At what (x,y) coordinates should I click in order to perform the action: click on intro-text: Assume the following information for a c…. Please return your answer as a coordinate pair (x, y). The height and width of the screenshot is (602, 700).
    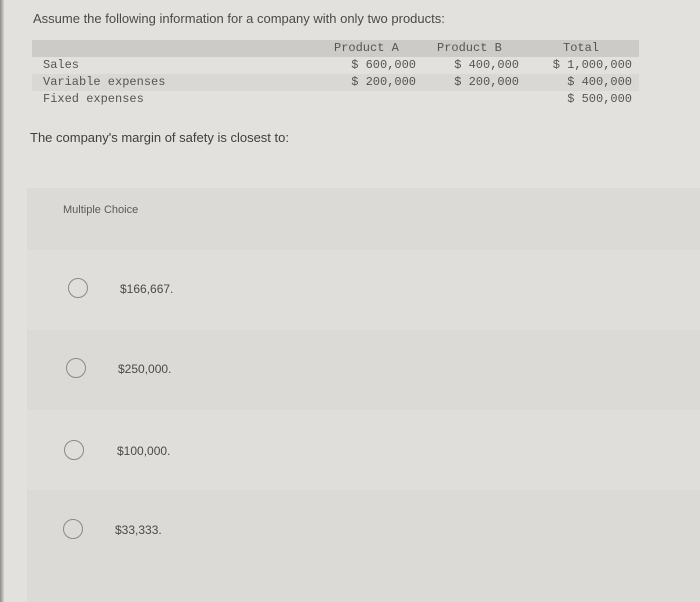
    Looking at the image, I should click on (239, 18).